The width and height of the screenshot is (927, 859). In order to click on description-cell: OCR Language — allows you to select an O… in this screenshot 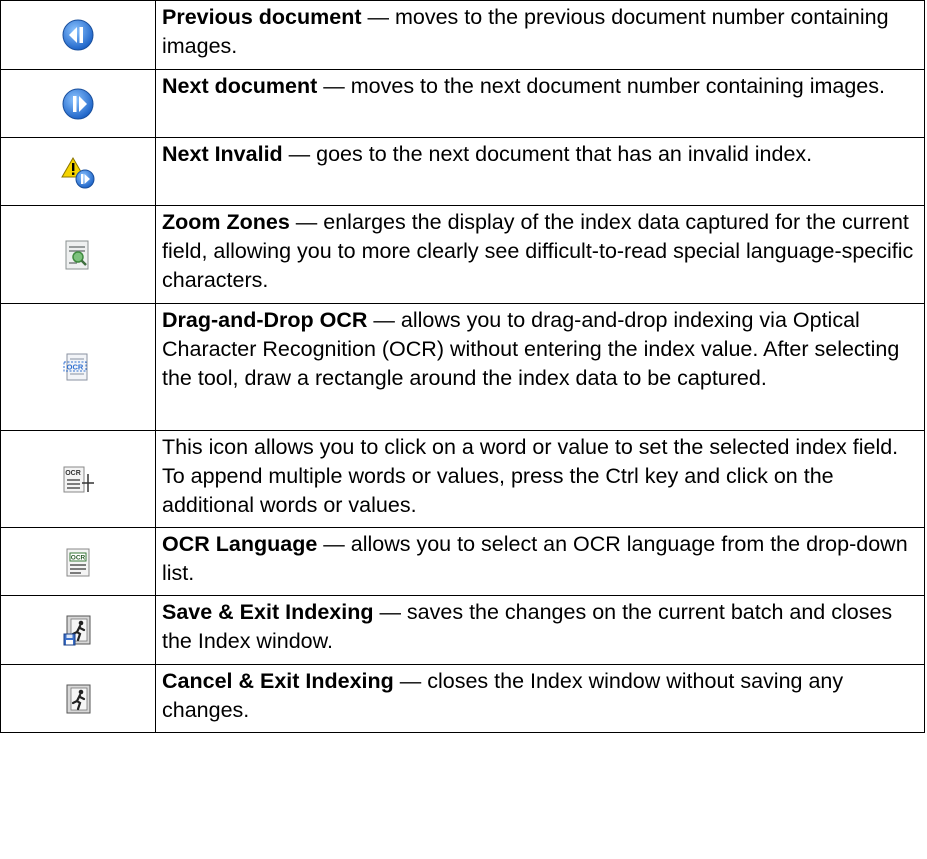, I will do `click(540, 561)`.